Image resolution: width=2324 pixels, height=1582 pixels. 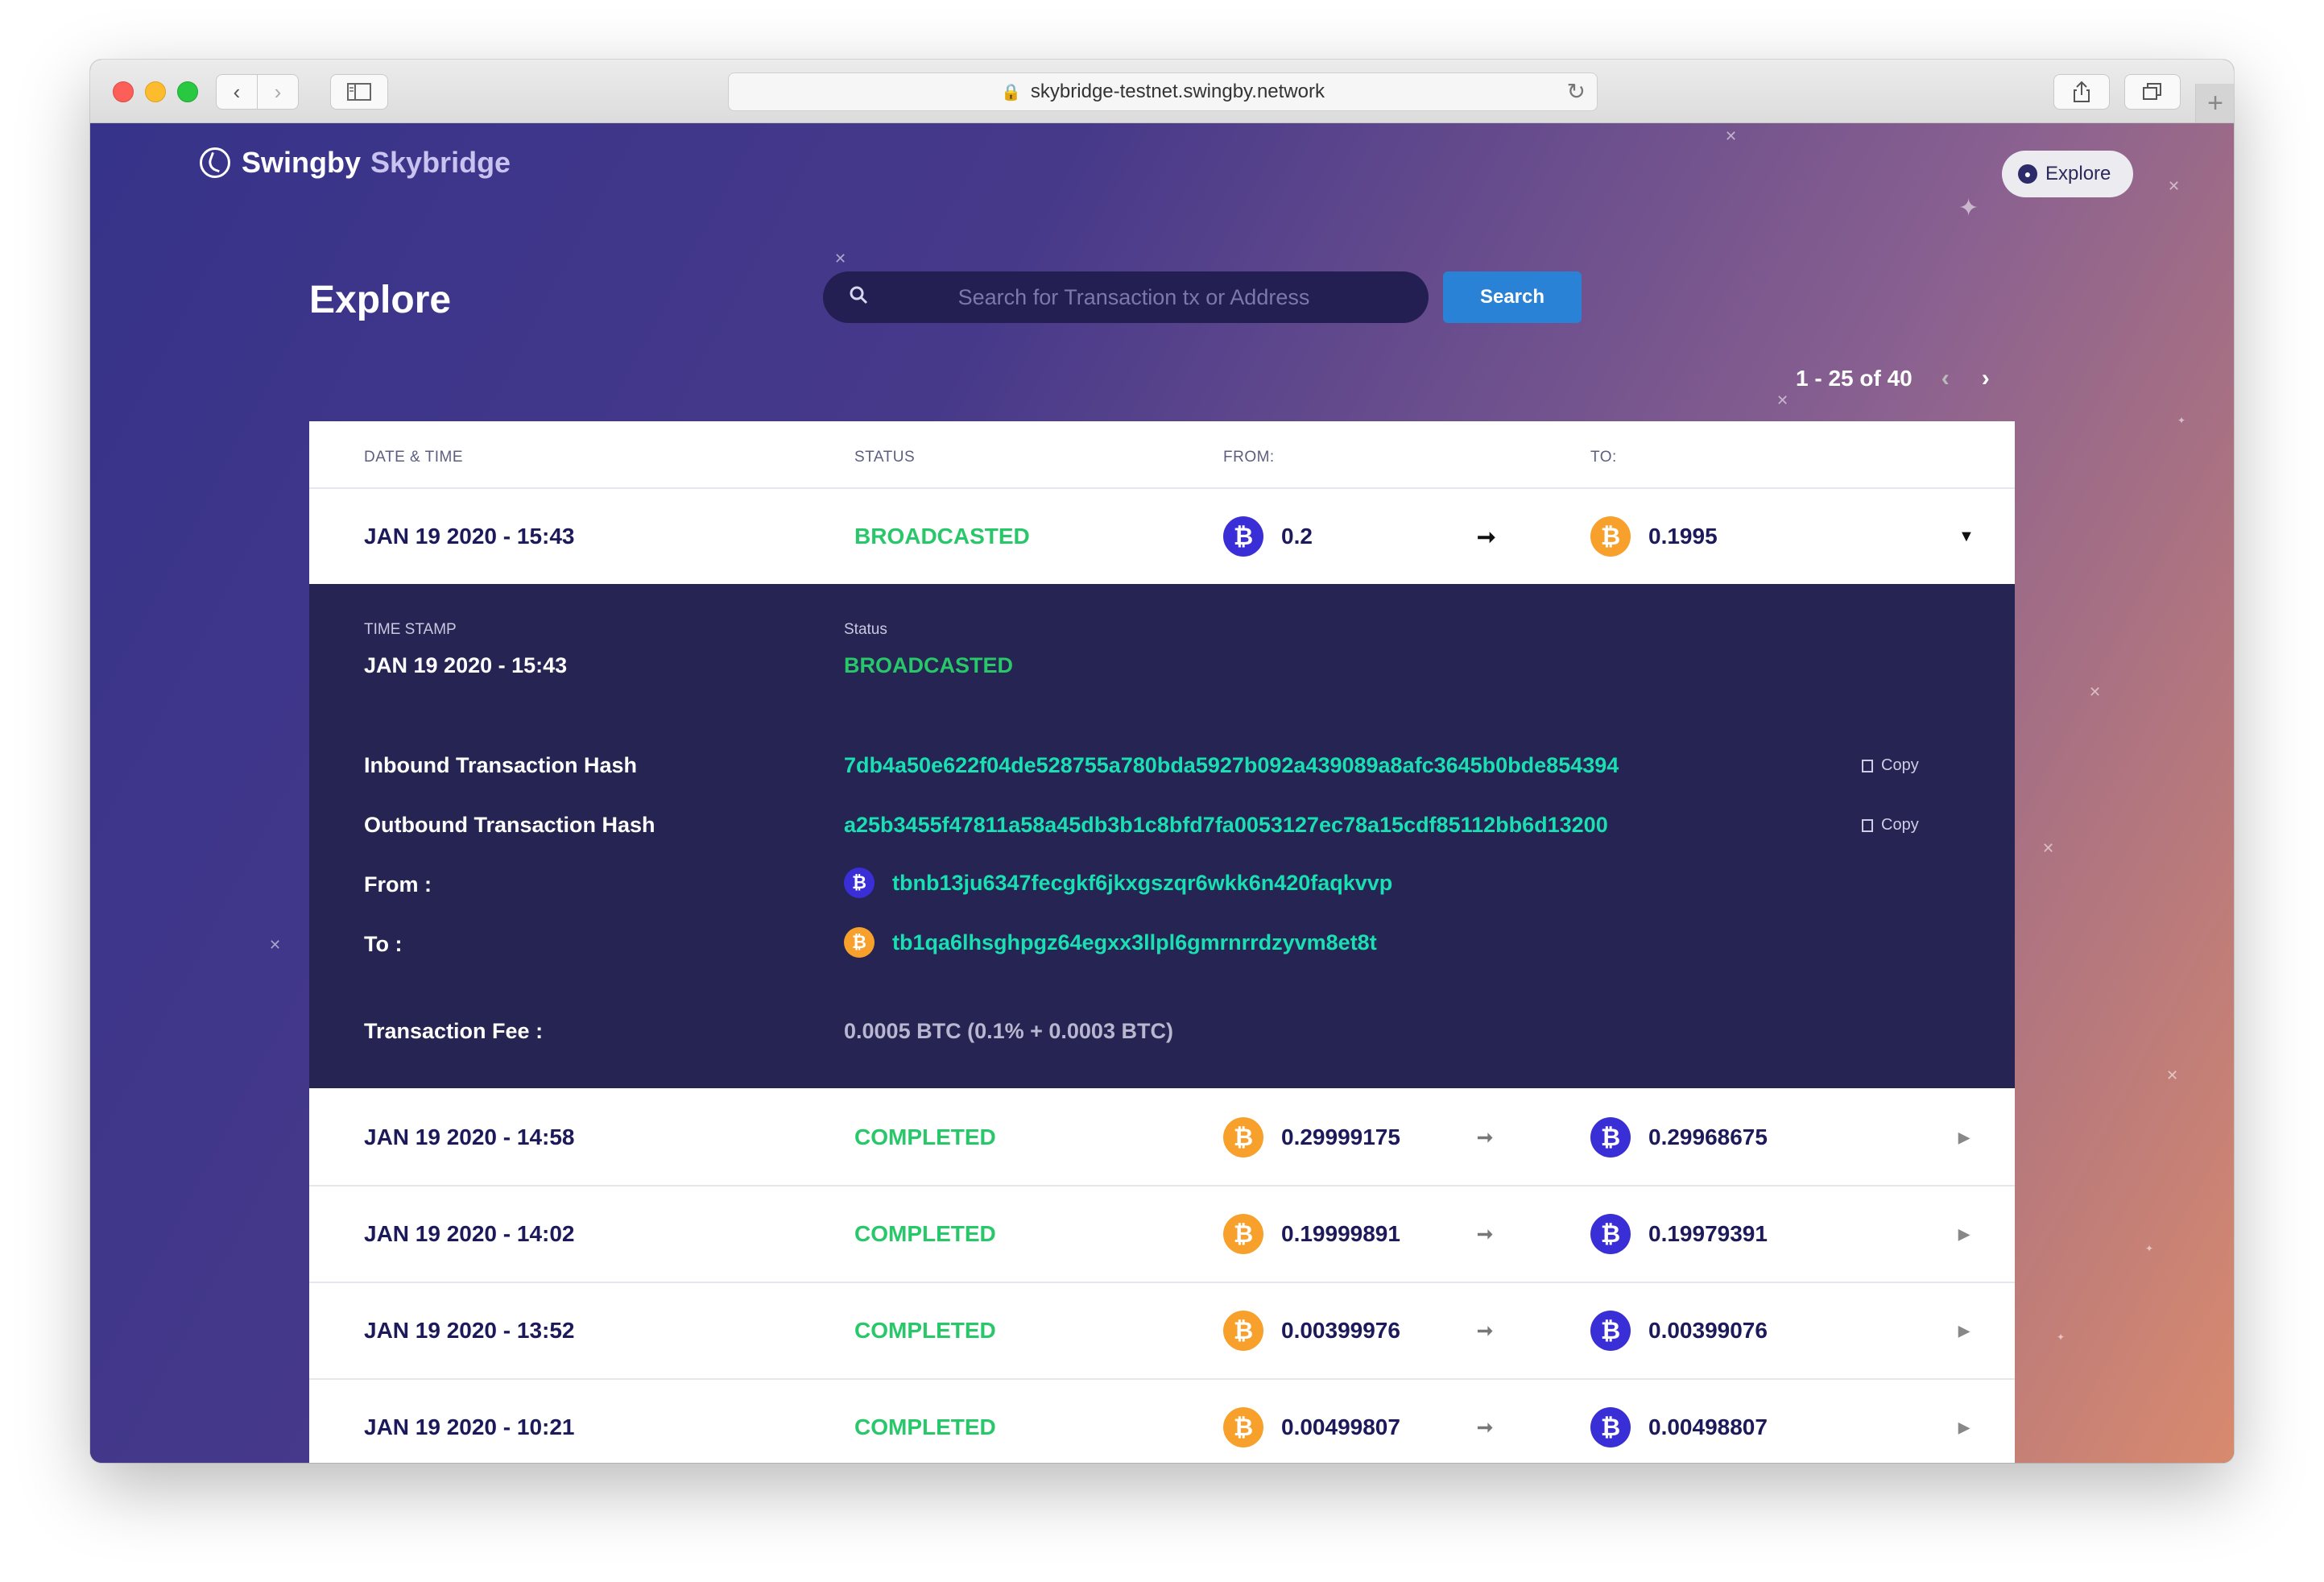 I want to click on caret-down-icon: ▼, so click(x=1966, y=536).